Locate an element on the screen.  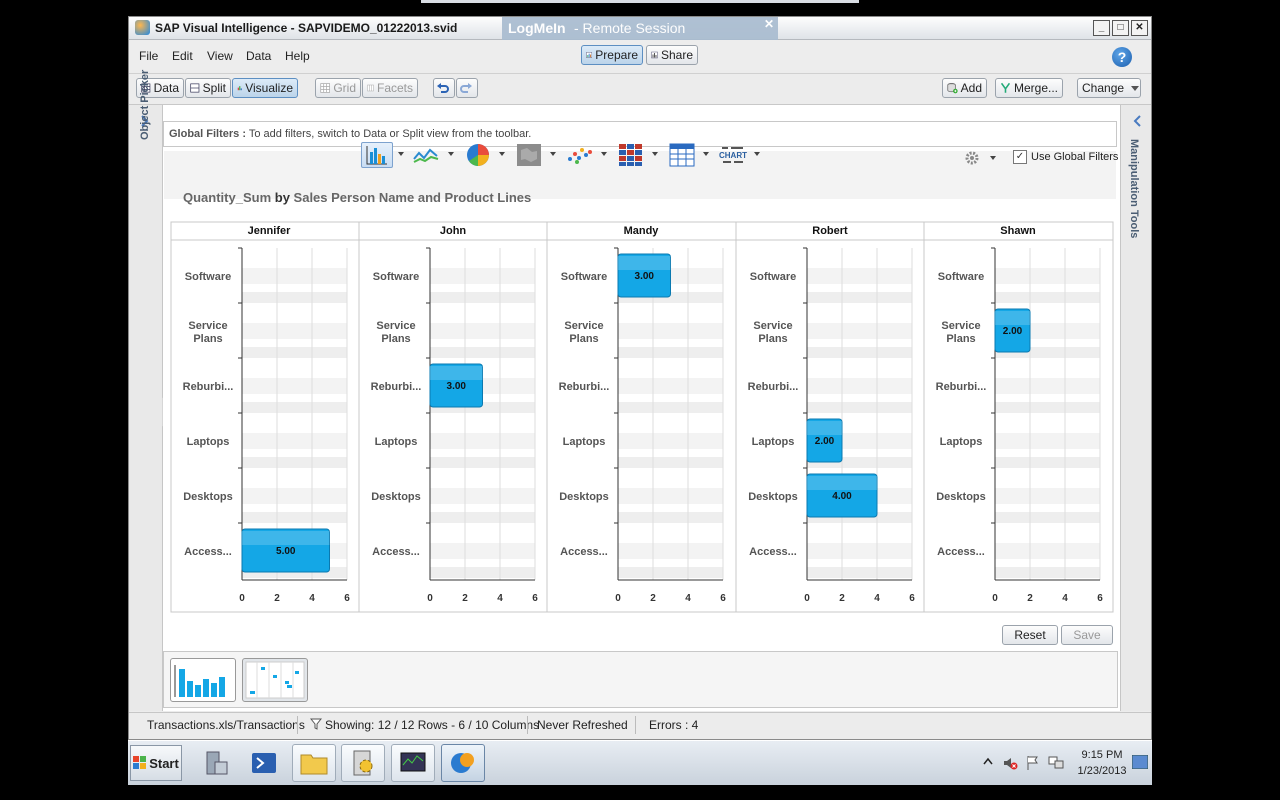
network-icon is located at coordinates (1056, 763).